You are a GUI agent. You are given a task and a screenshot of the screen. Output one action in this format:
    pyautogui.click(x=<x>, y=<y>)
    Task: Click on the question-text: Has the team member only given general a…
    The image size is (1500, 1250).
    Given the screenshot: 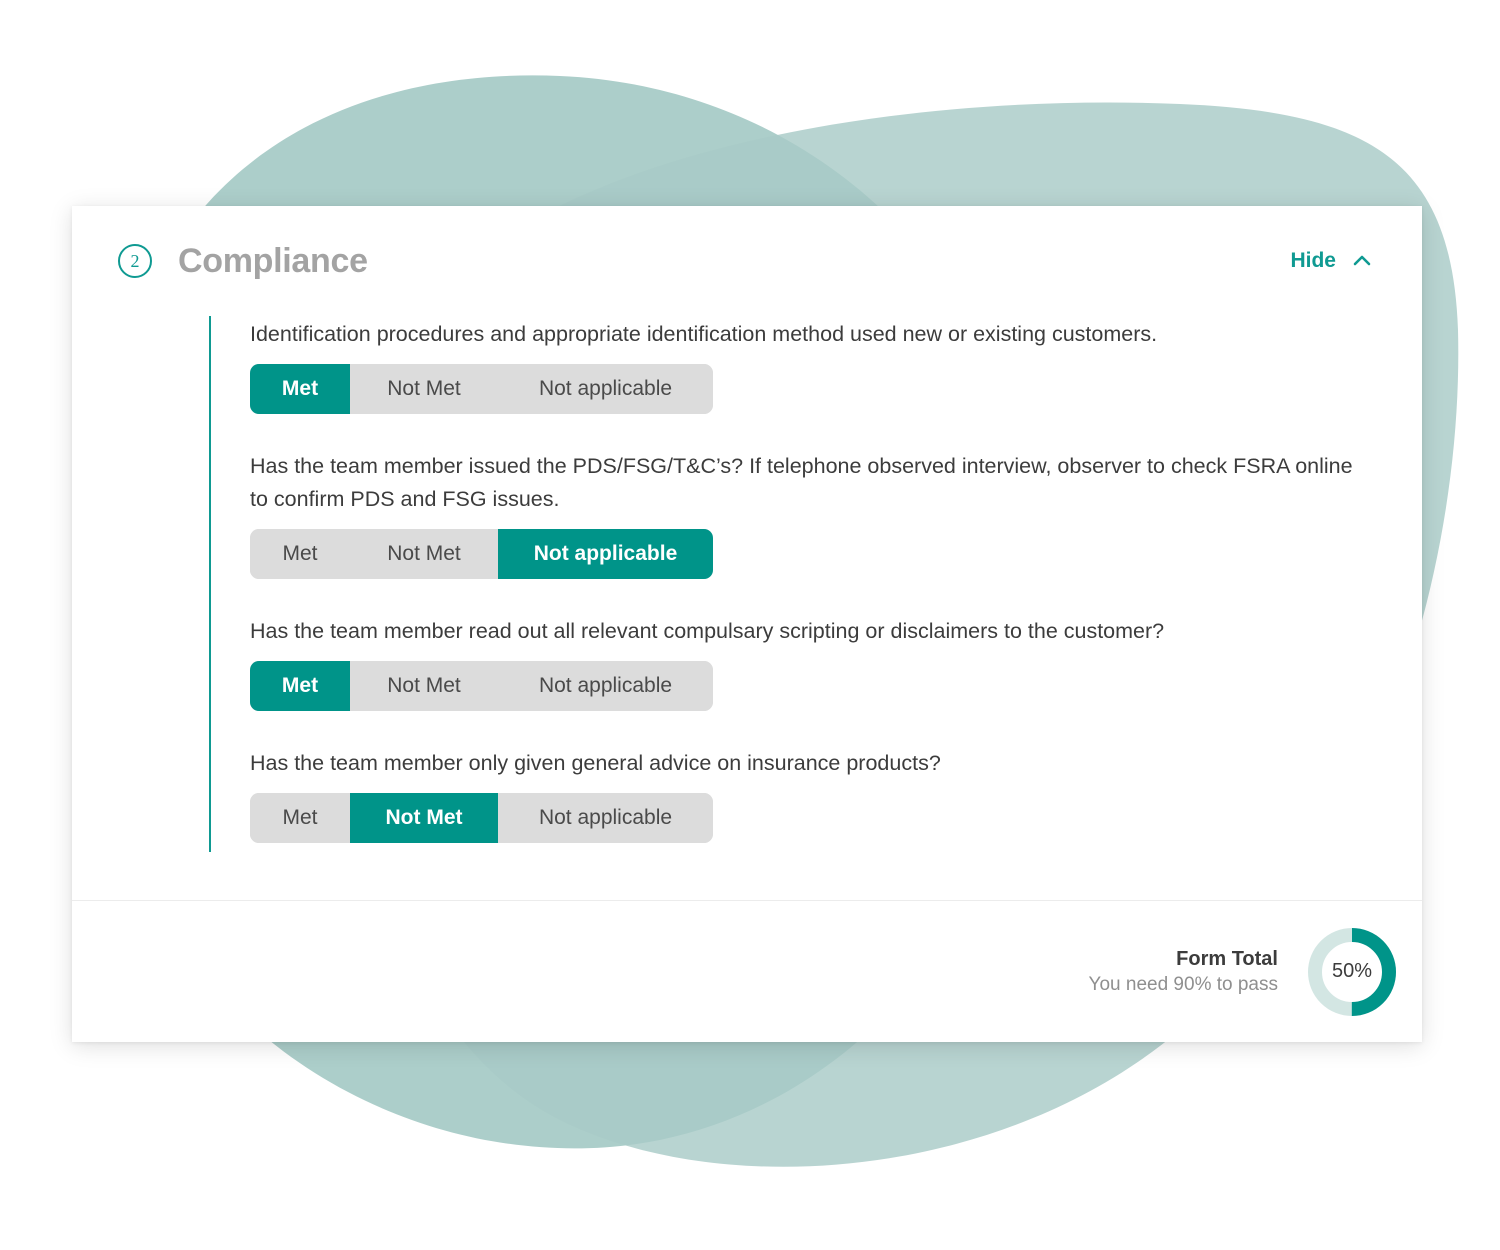 What is the action you would take?
    pyautogui.click(x=595, y=763)
    